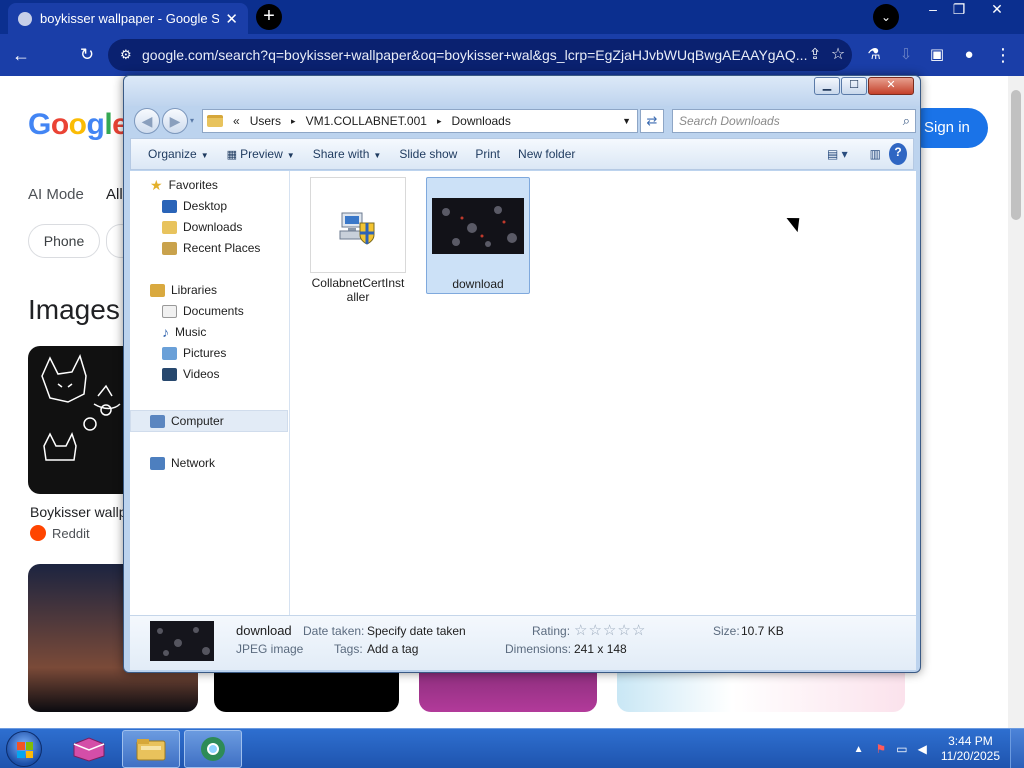 The image size is (1024, 768). Describe the element at coordinates (215, 121) in the screenshot. I see `folder-icon` at that location.